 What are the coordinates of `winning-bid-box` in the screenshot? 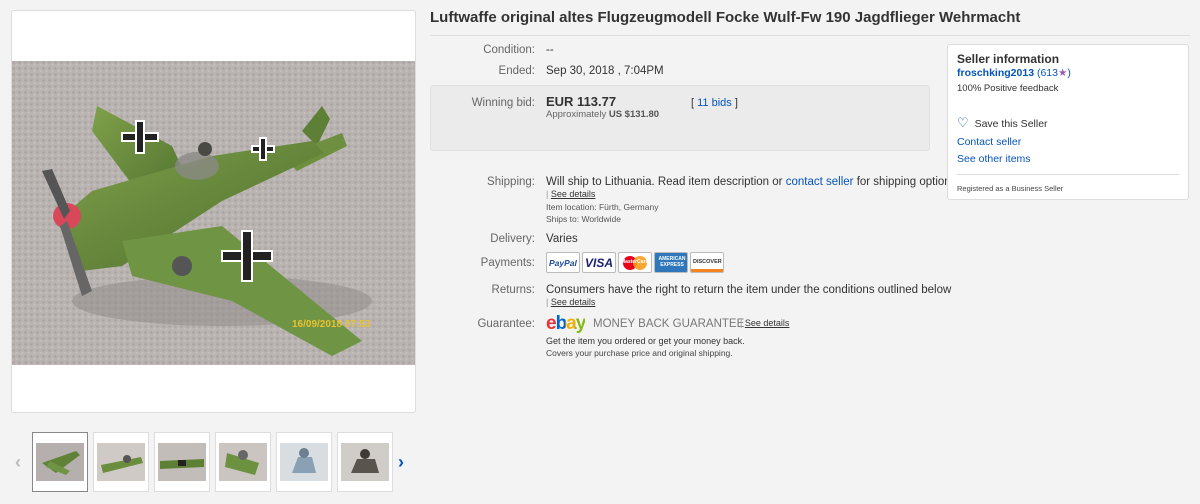 It's located at (680, 118).